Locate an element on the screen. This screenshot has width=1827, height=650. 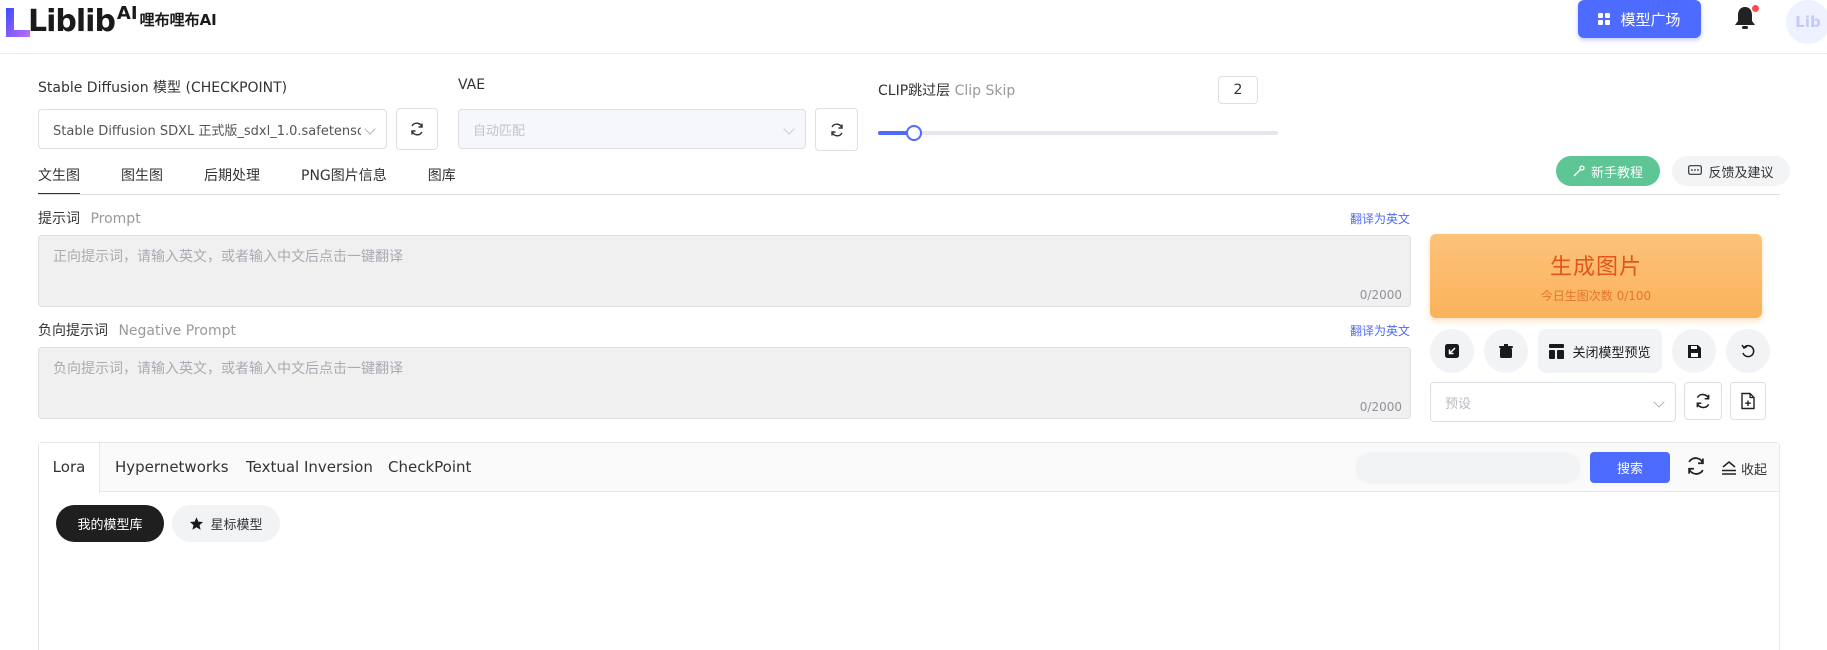
model-square-button: 模型广场 is located at coordinates (1639, 19).